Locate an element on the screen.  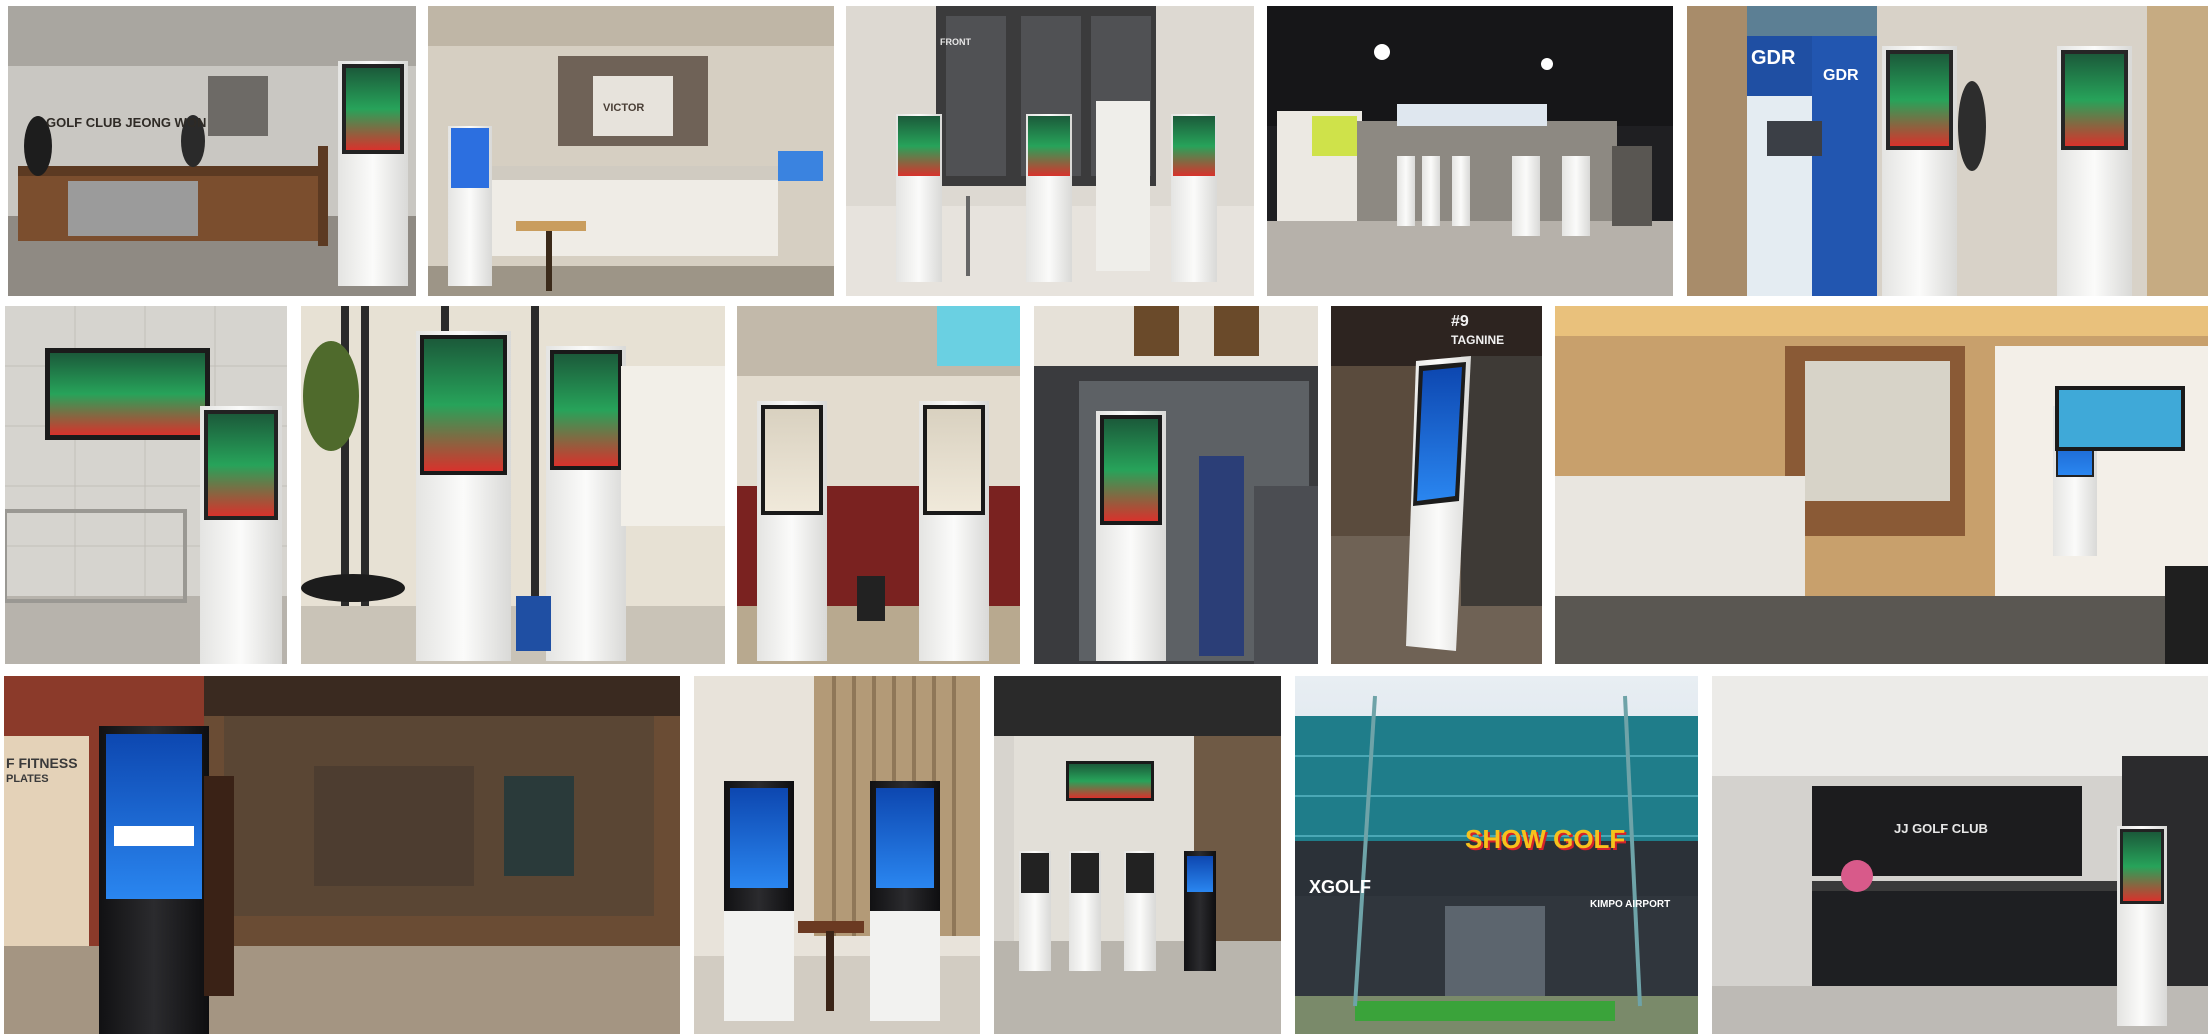
photo-show-golf-building: SHOW GOLF XGOLF KIMPO AIRPORT is located at coordinates (1496, 855).